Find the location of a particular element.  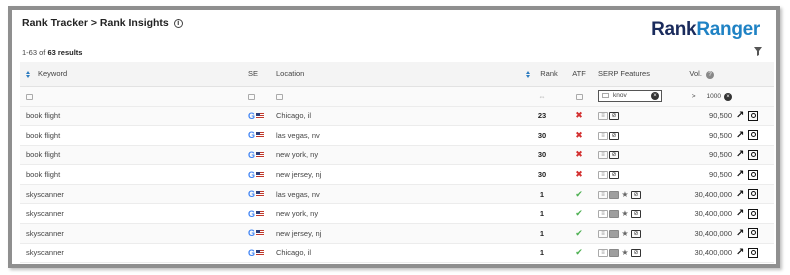

column-rank: Rank is located at coordinates (542, 74).